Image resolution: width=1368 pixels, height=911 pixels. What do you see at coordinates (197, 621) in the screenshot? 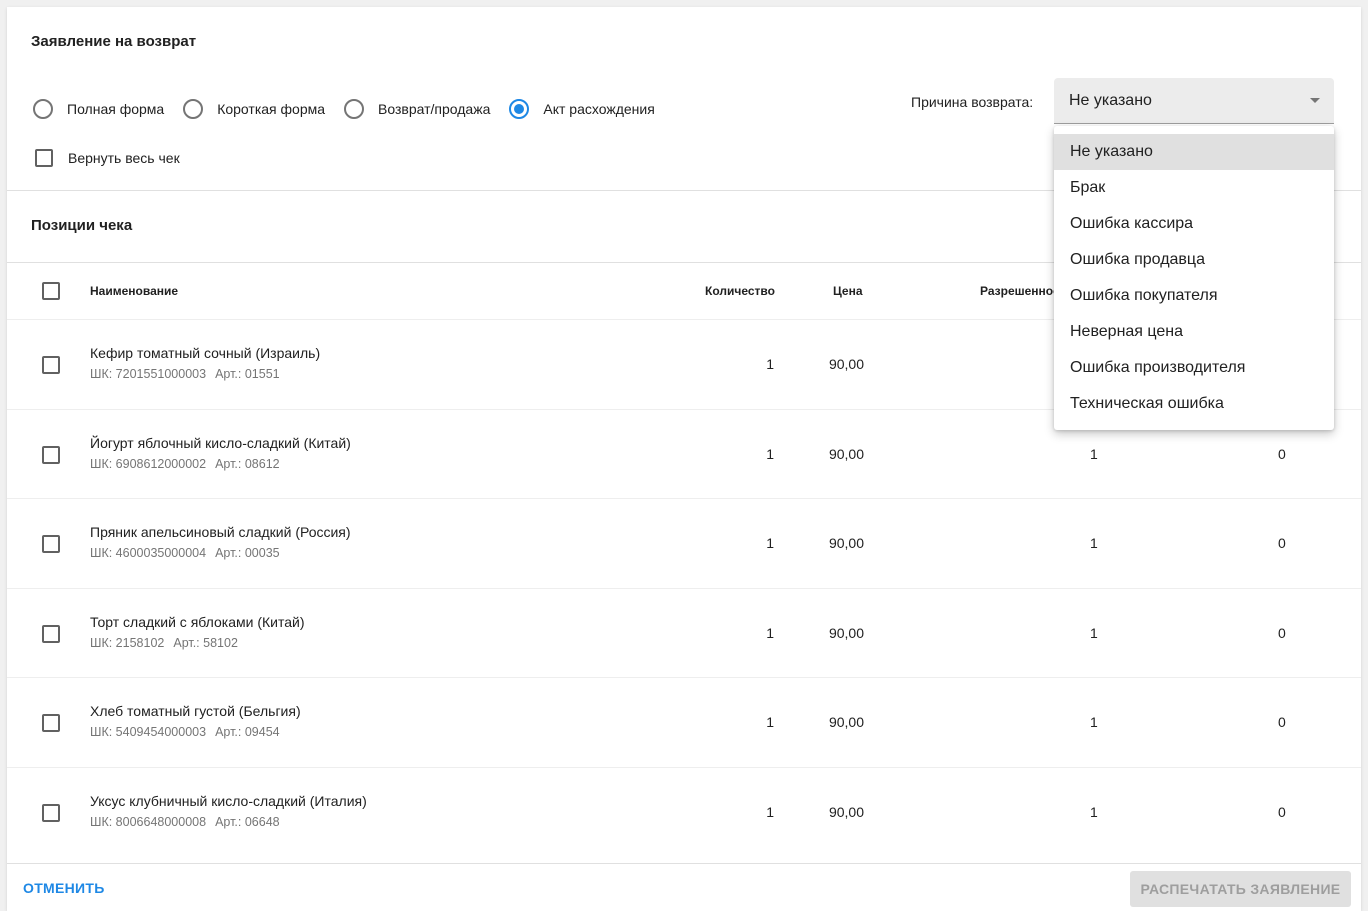
I see `item-name: Торт сладкий с яблоками (Китай)` at bounding box center [197, 621].